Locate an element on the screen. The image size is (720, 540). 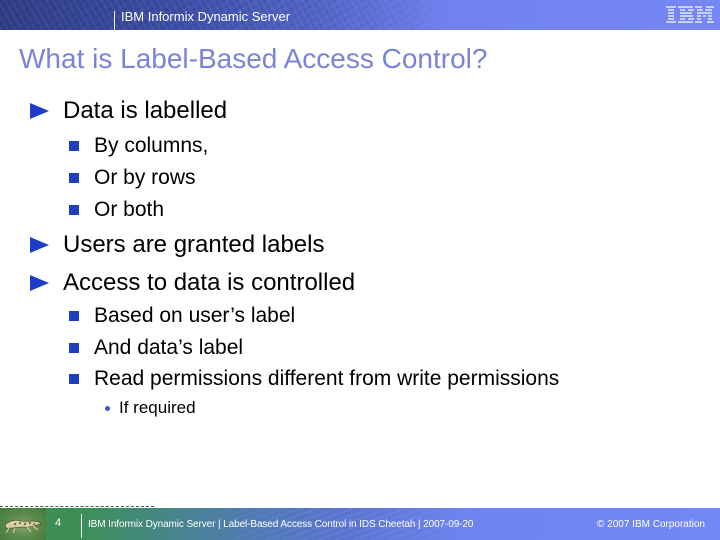
bullet-text: And data’s label is located at coordinates (169, 347).